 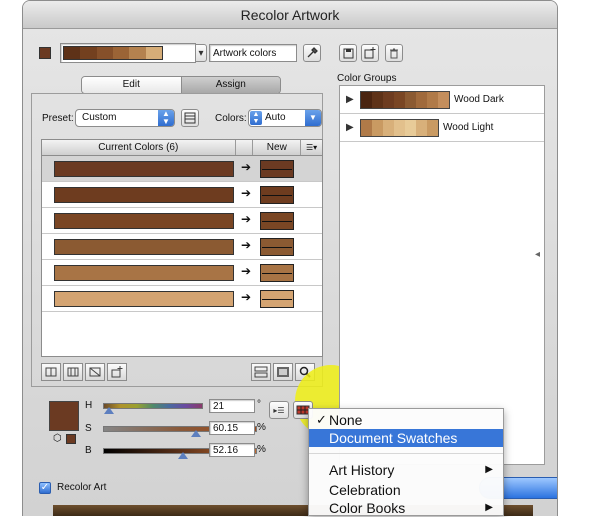 What do you see at coordinates (166, 118) in the screenshot?
I see `updown-arrows-icon: ▲ ▼` at bounding box center [166, 118].